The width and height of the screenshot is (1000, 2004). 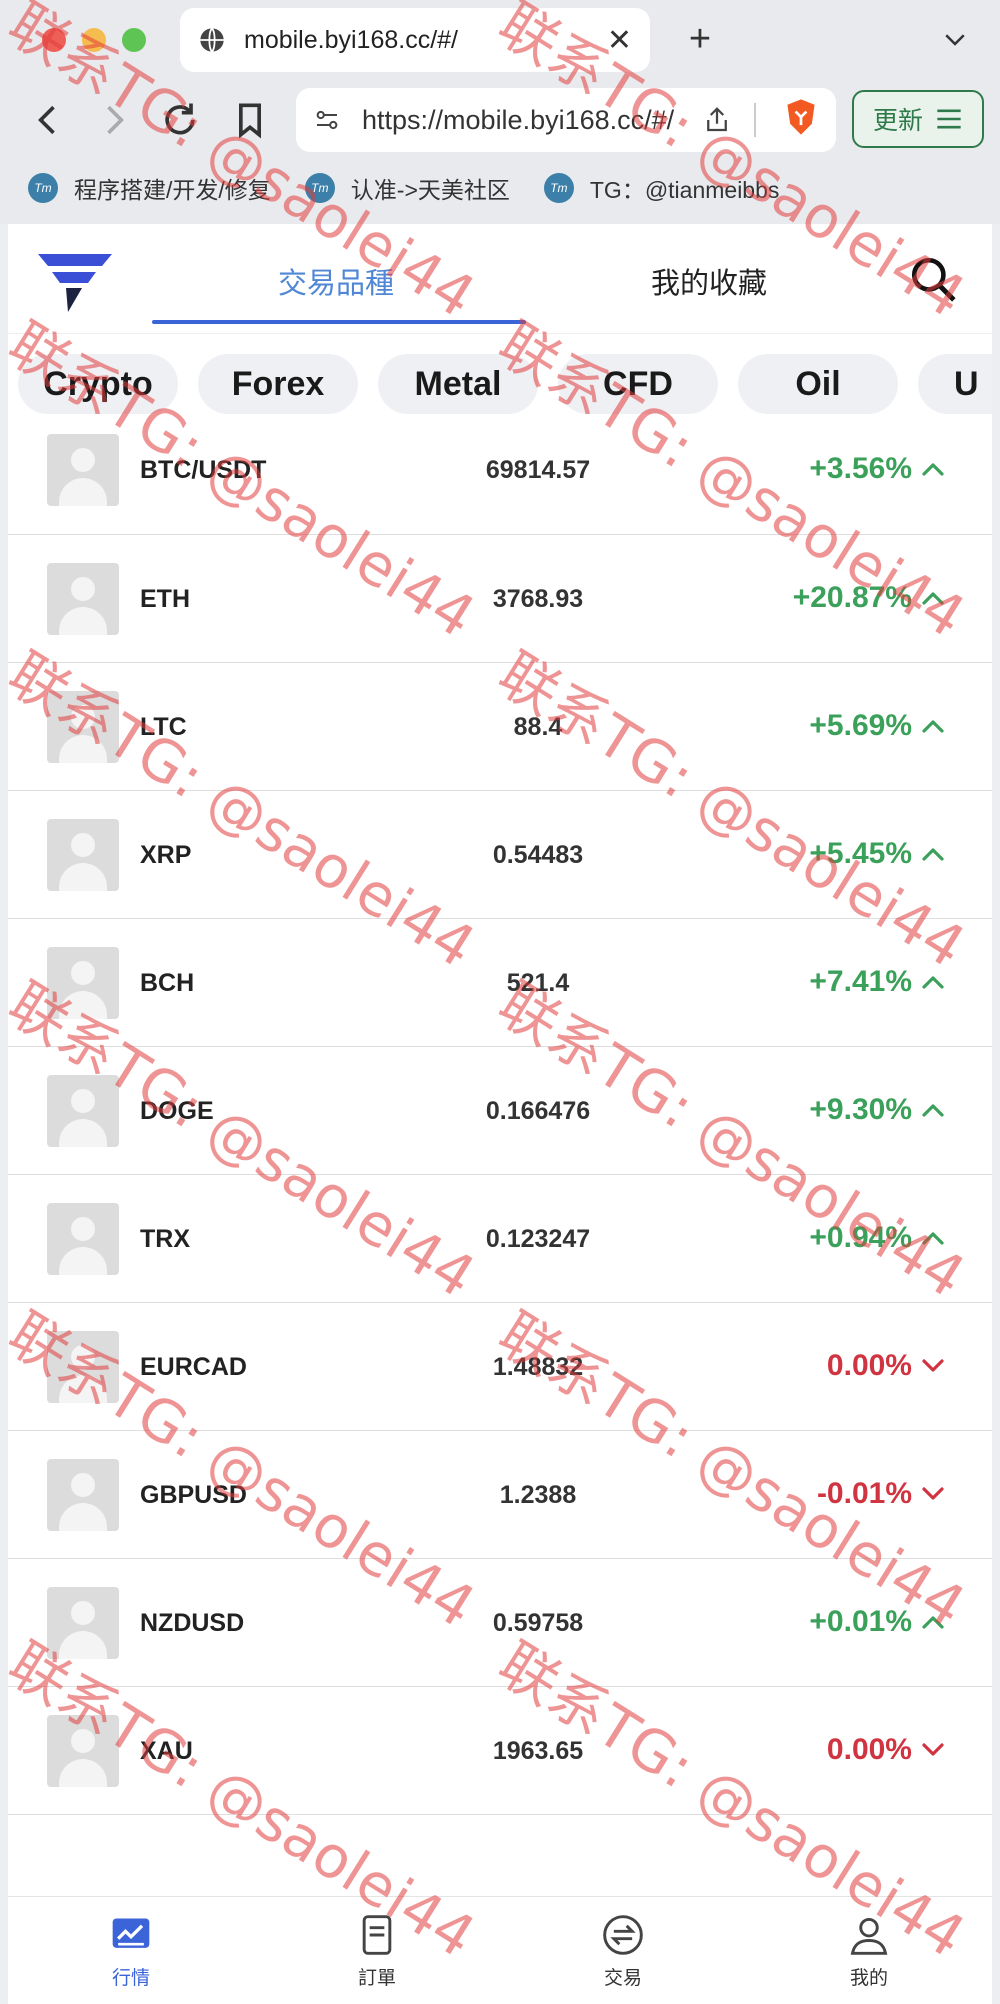 I want to click on category-cfd: CFD, so click(x=638, y=384).